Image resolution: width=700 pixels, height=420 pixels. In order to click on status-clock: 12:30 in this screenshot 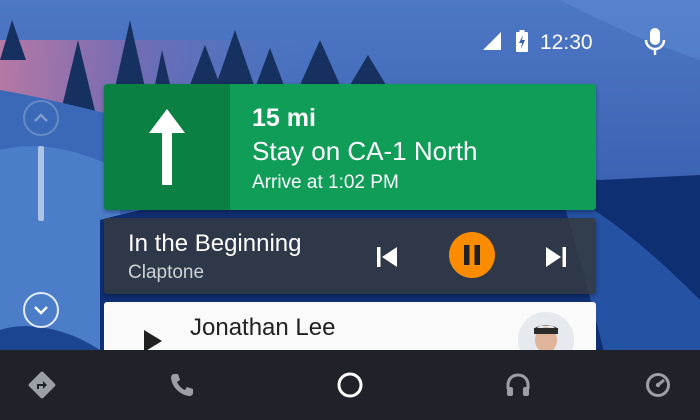, I will do `click(566, 42)`.